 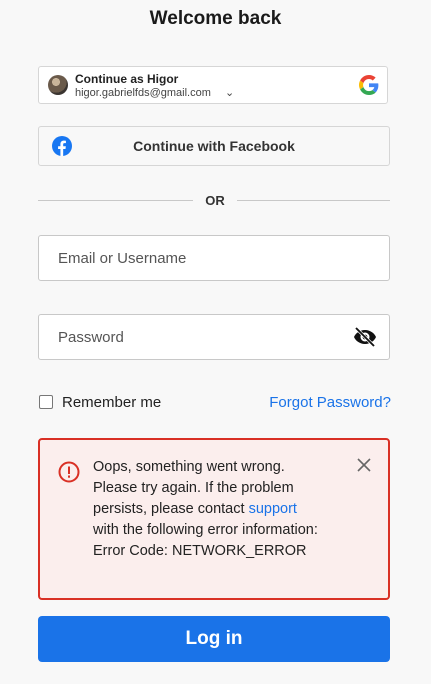 I want to click on chevron-down-icon: ⌄, so click(x=229, y=92).